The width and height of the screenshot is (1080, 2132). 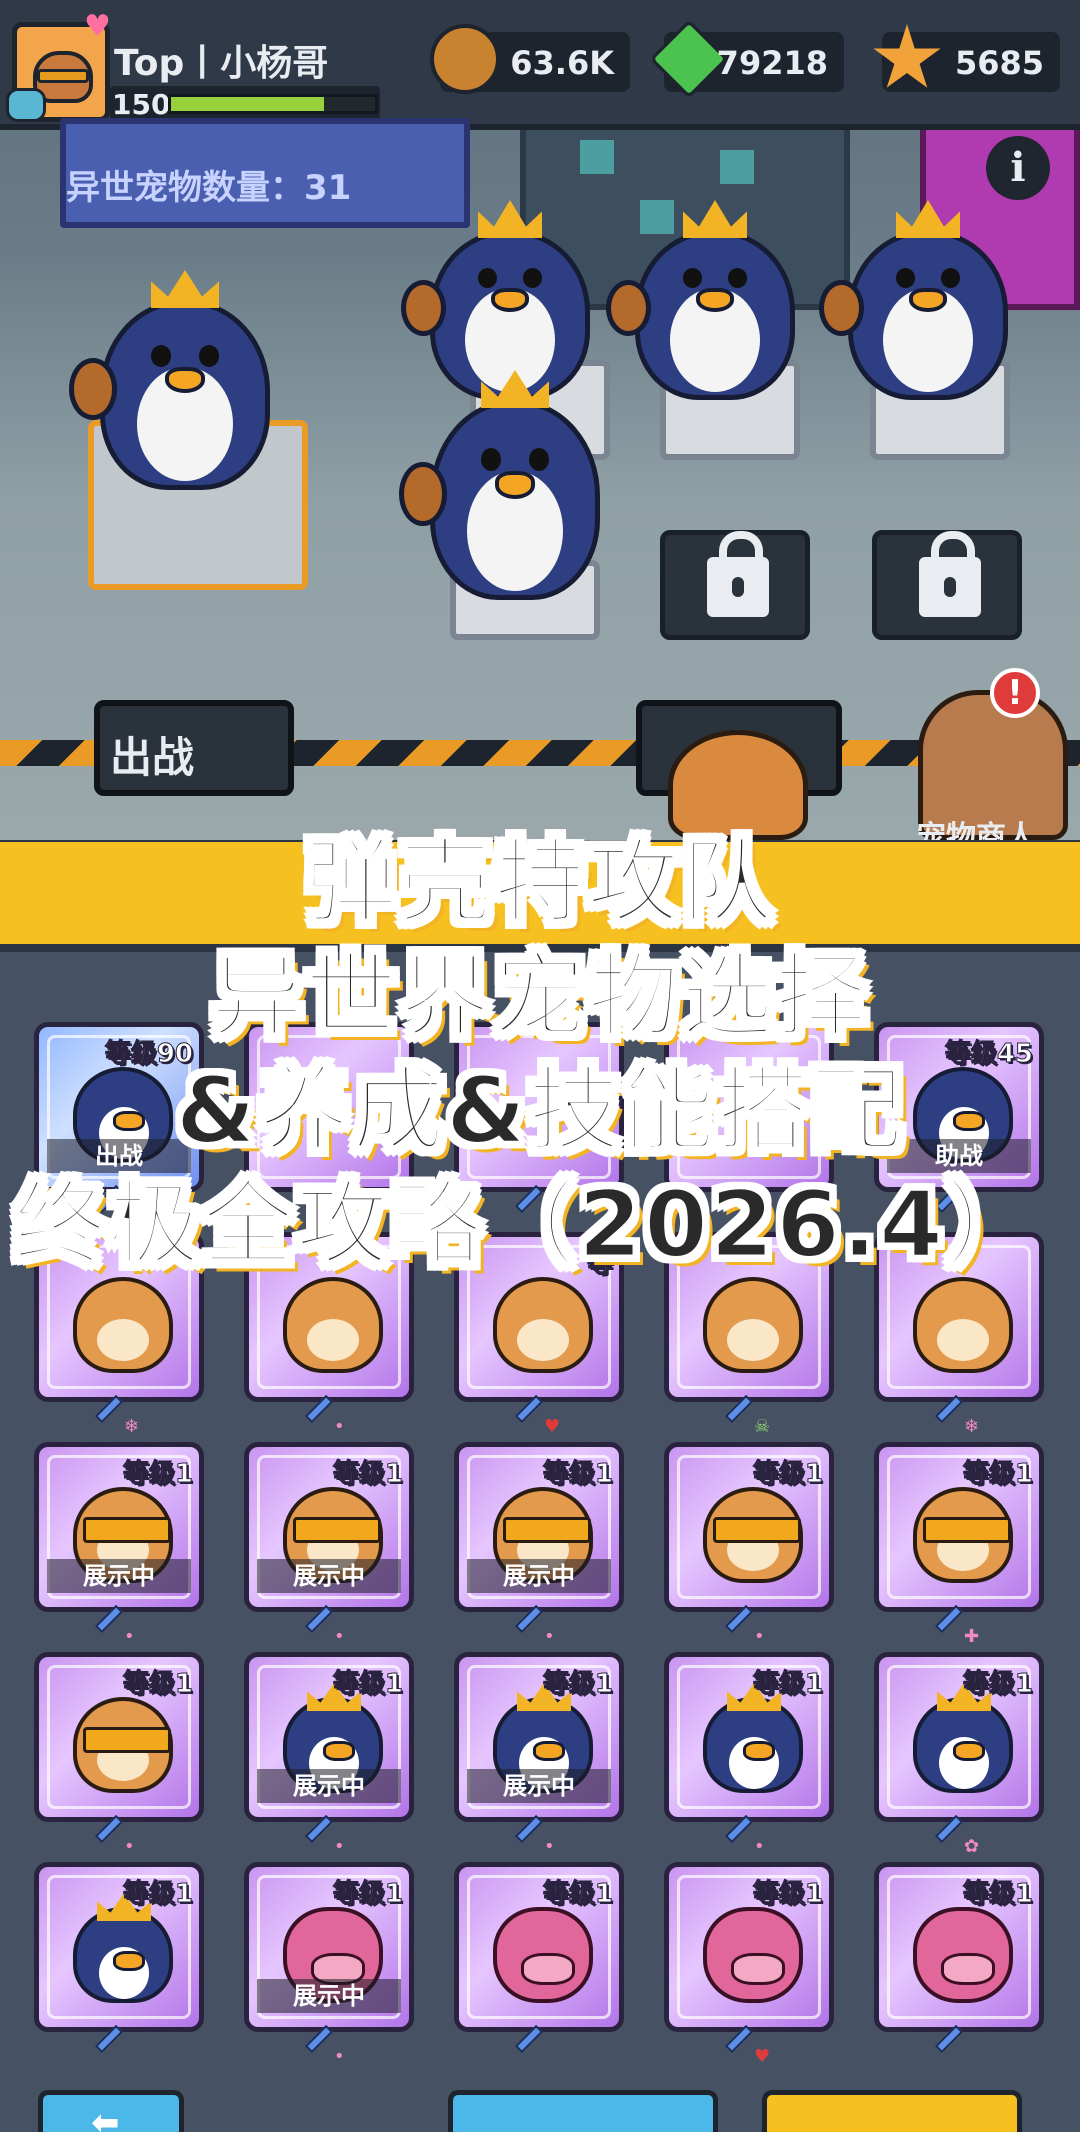 I want to click on skill-icon: ✚, so click(x=972, y=1636).